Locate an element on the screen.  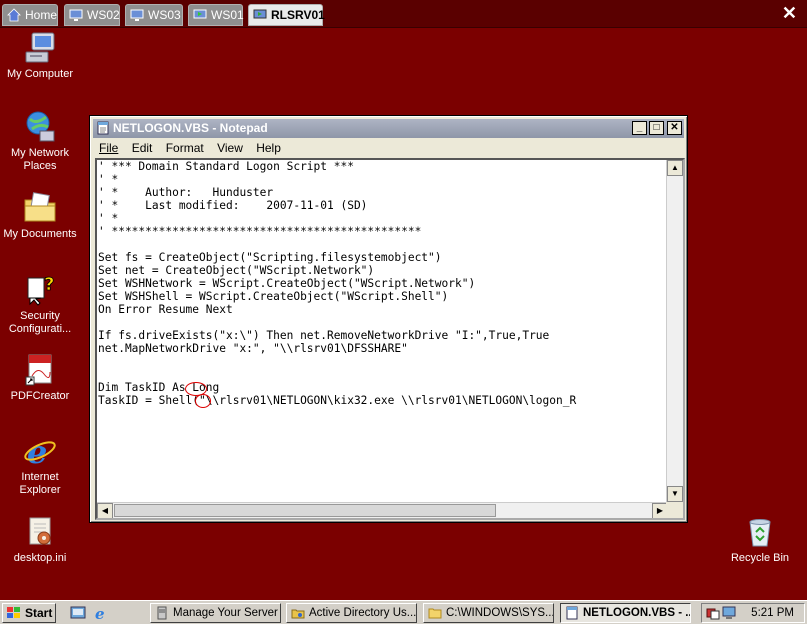
taskbar-button-label: Manage Your Server is located at coordinates (225, 613).